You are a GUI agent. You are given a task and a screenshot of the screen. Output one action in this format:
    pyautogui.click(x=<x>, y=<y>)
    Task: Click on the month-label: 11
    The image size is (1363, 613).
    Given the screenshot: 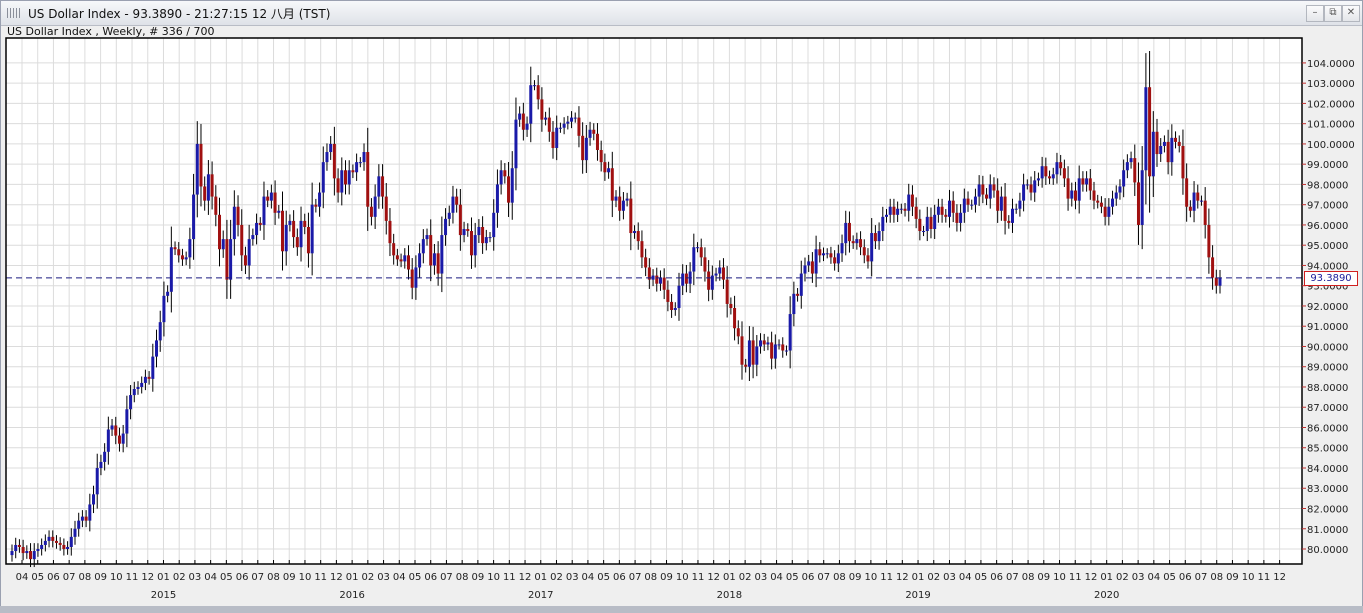 What is the action you would take?
    pyautogui.click(x=132, y=577)
    